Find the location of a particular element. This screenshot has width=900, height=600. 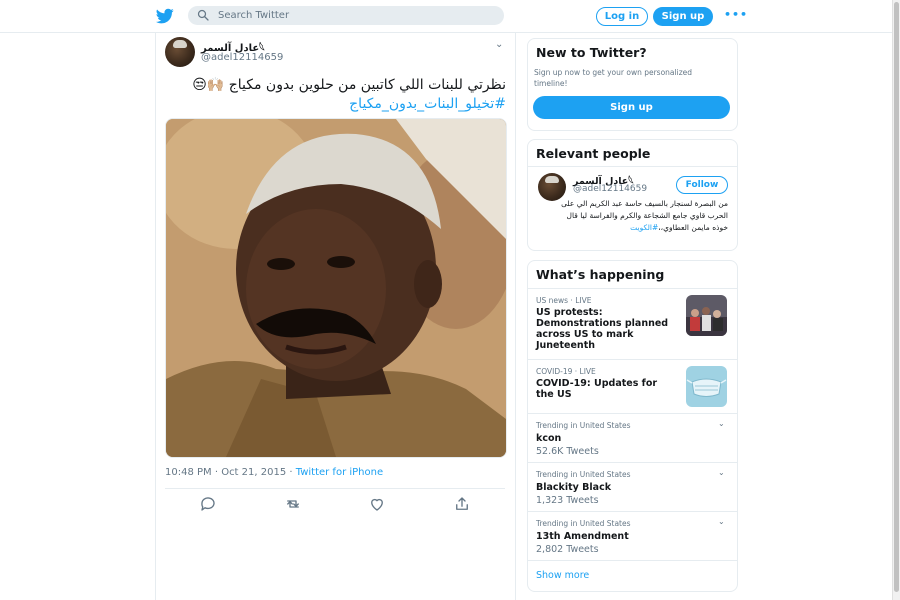

trend-topic: Blackity Black is located at coordinates (574, 487).